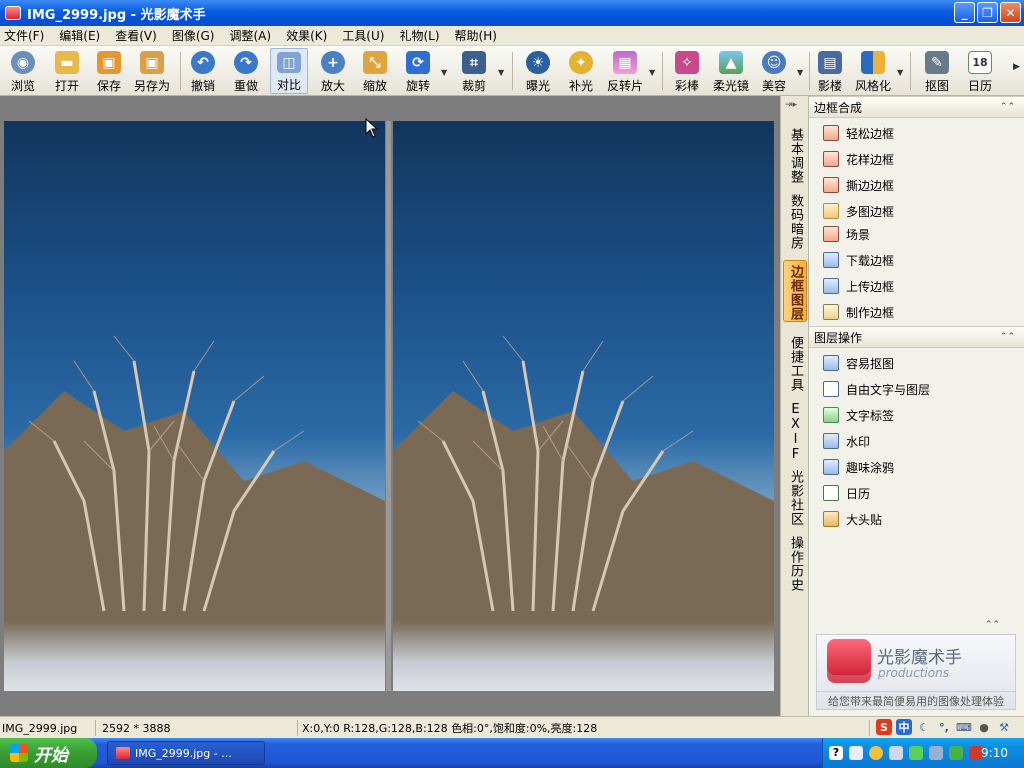  Describe the element at coordinates (795, 564) in the screenshot. I see `tab-history: 操作历史` at that location.